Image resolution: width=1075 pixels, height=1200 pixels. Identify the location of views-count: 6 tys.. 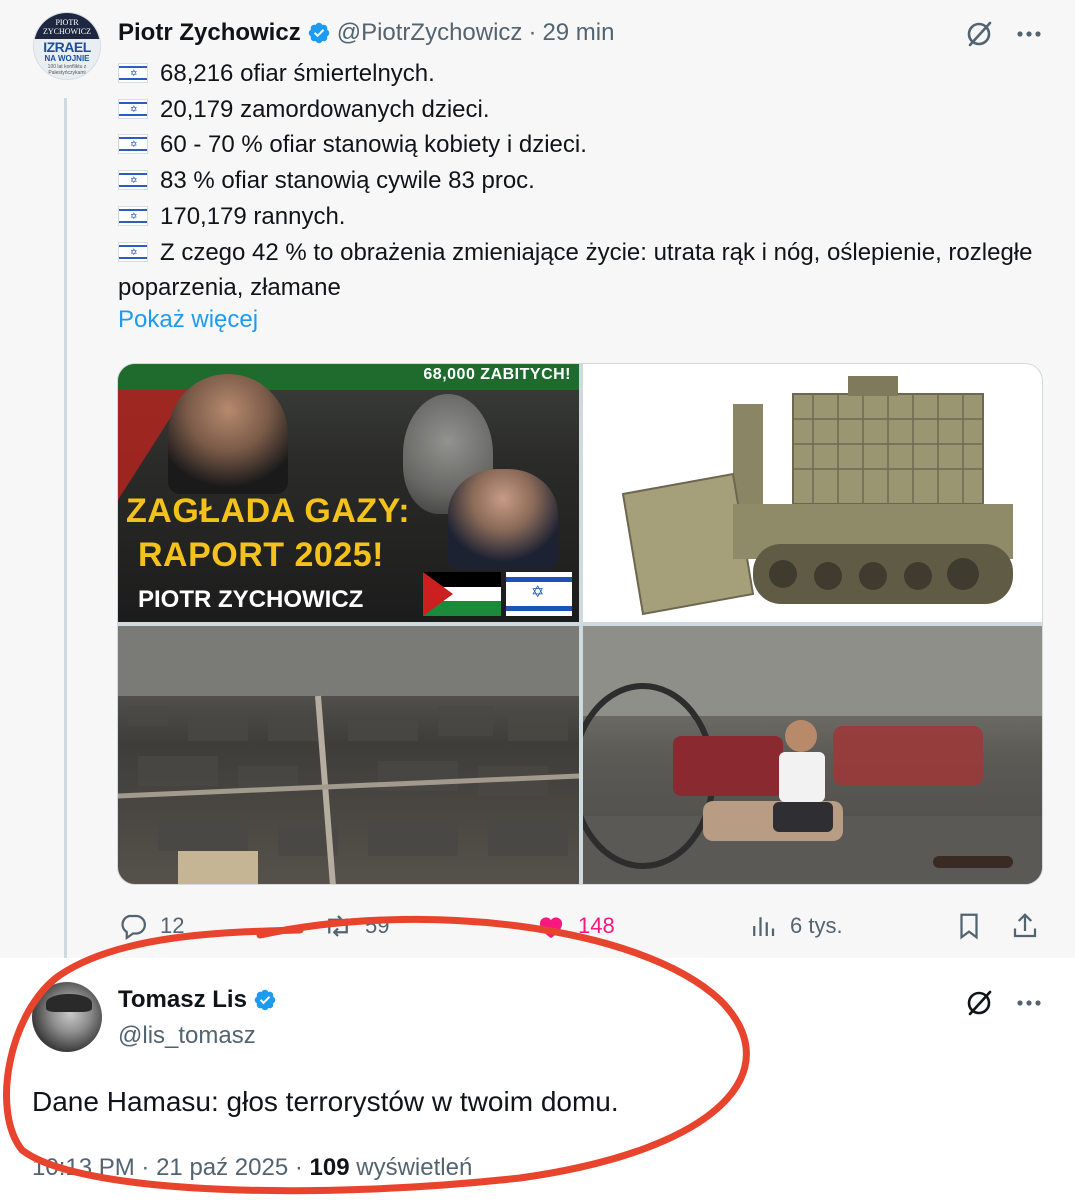
(816, 925).